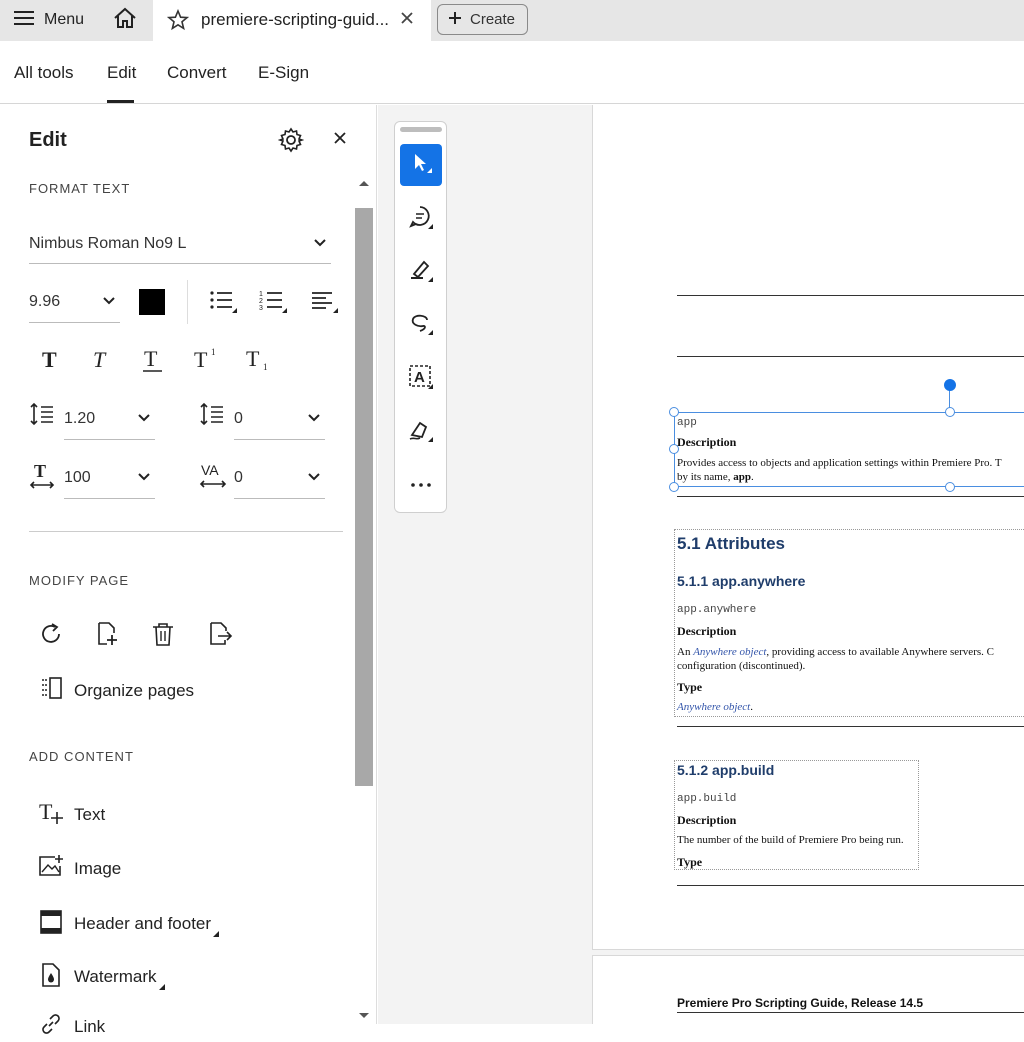 This screenshot has width=1024, height=1042. What do you see at coordinates (364, 183) in the screenshot?
I see `scroll-up-icon` at bounding box center [364, 183].